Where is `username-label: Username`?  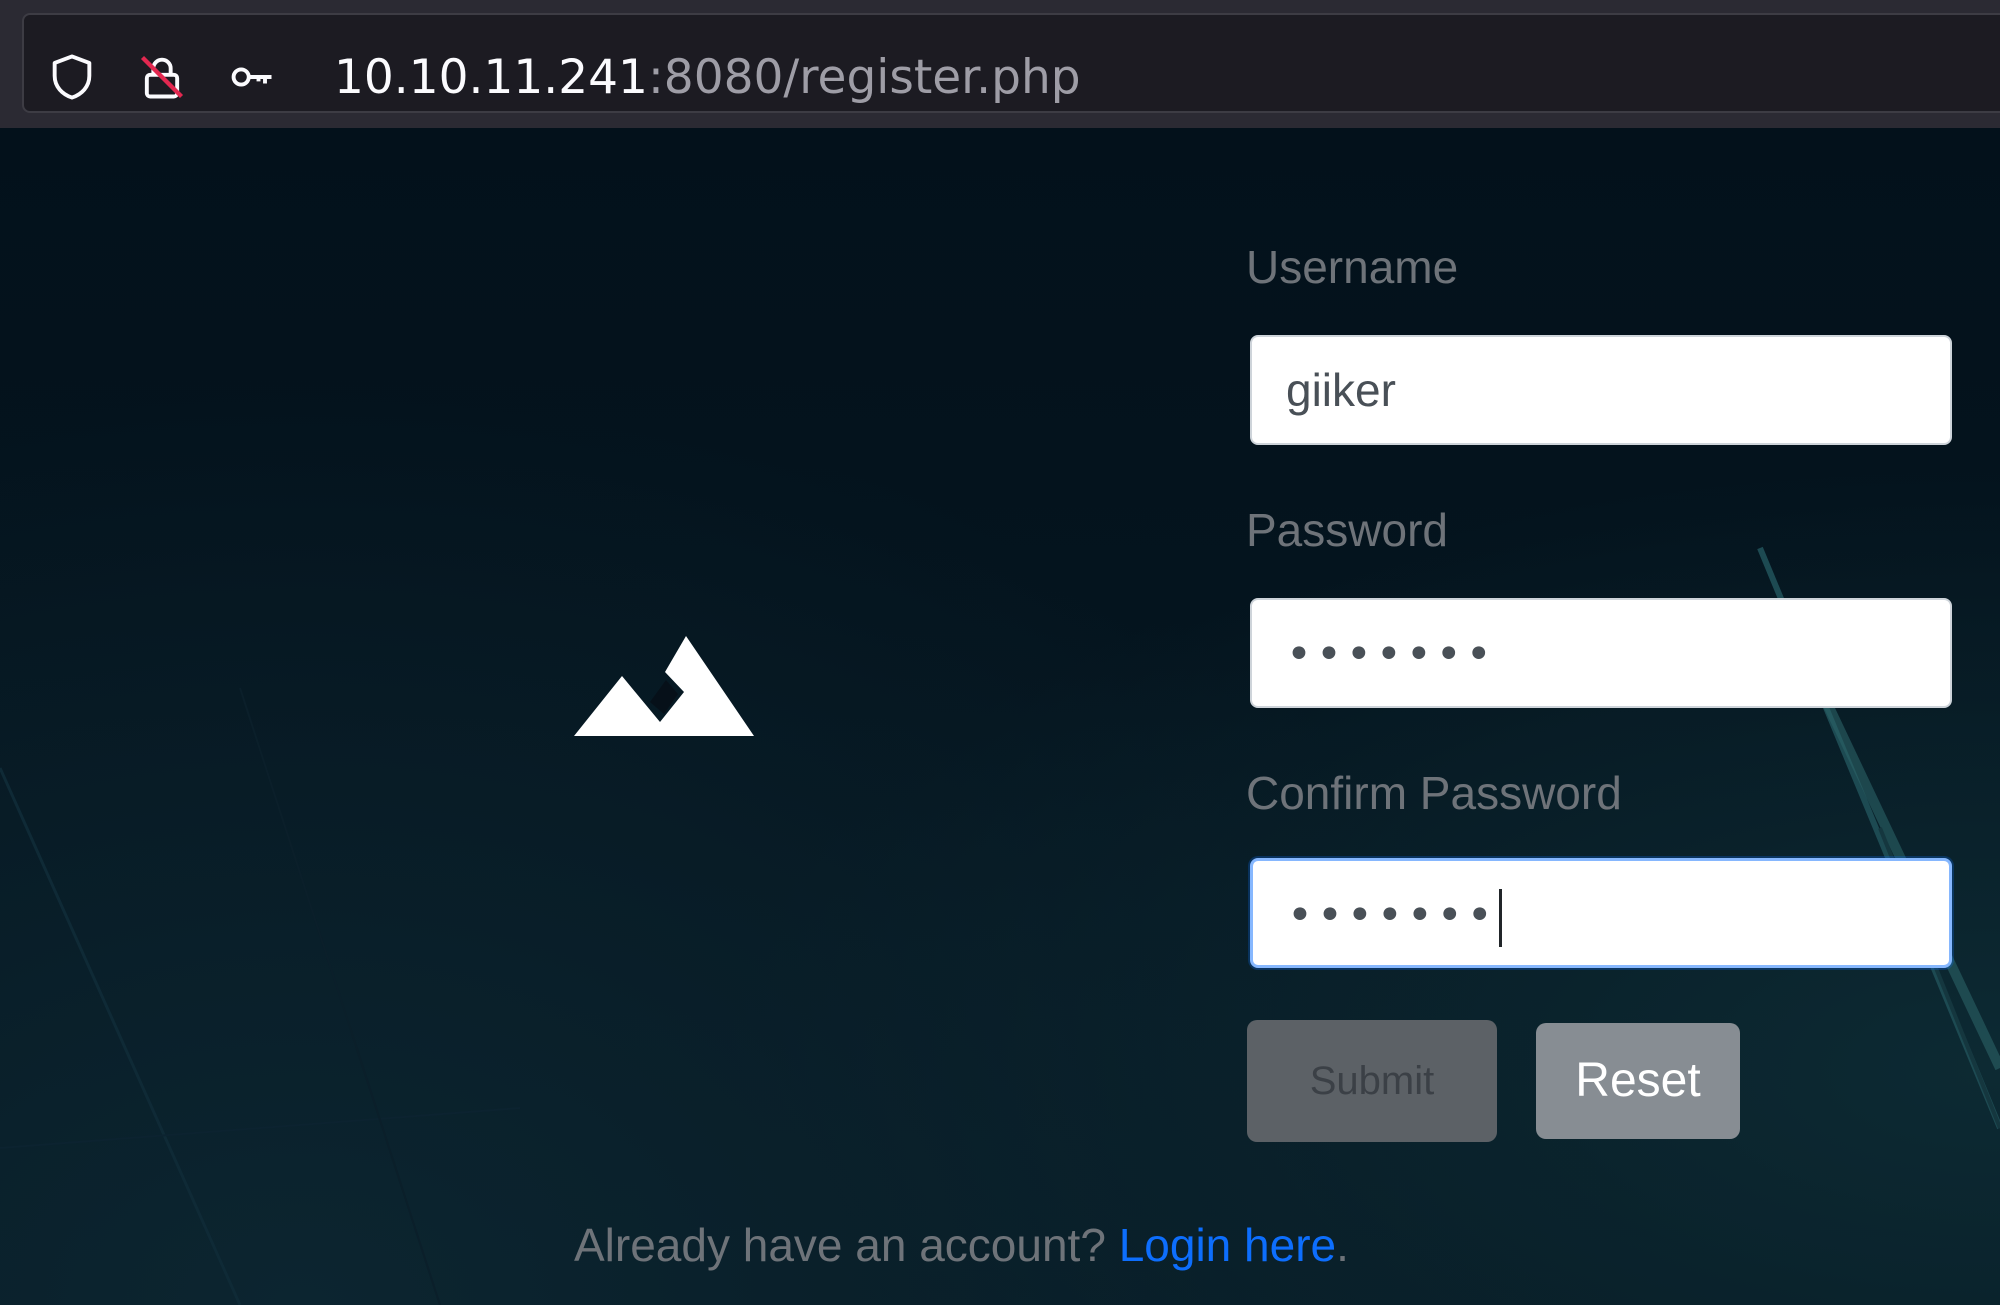
username-label: Username is located at coordinates (1352, 267).